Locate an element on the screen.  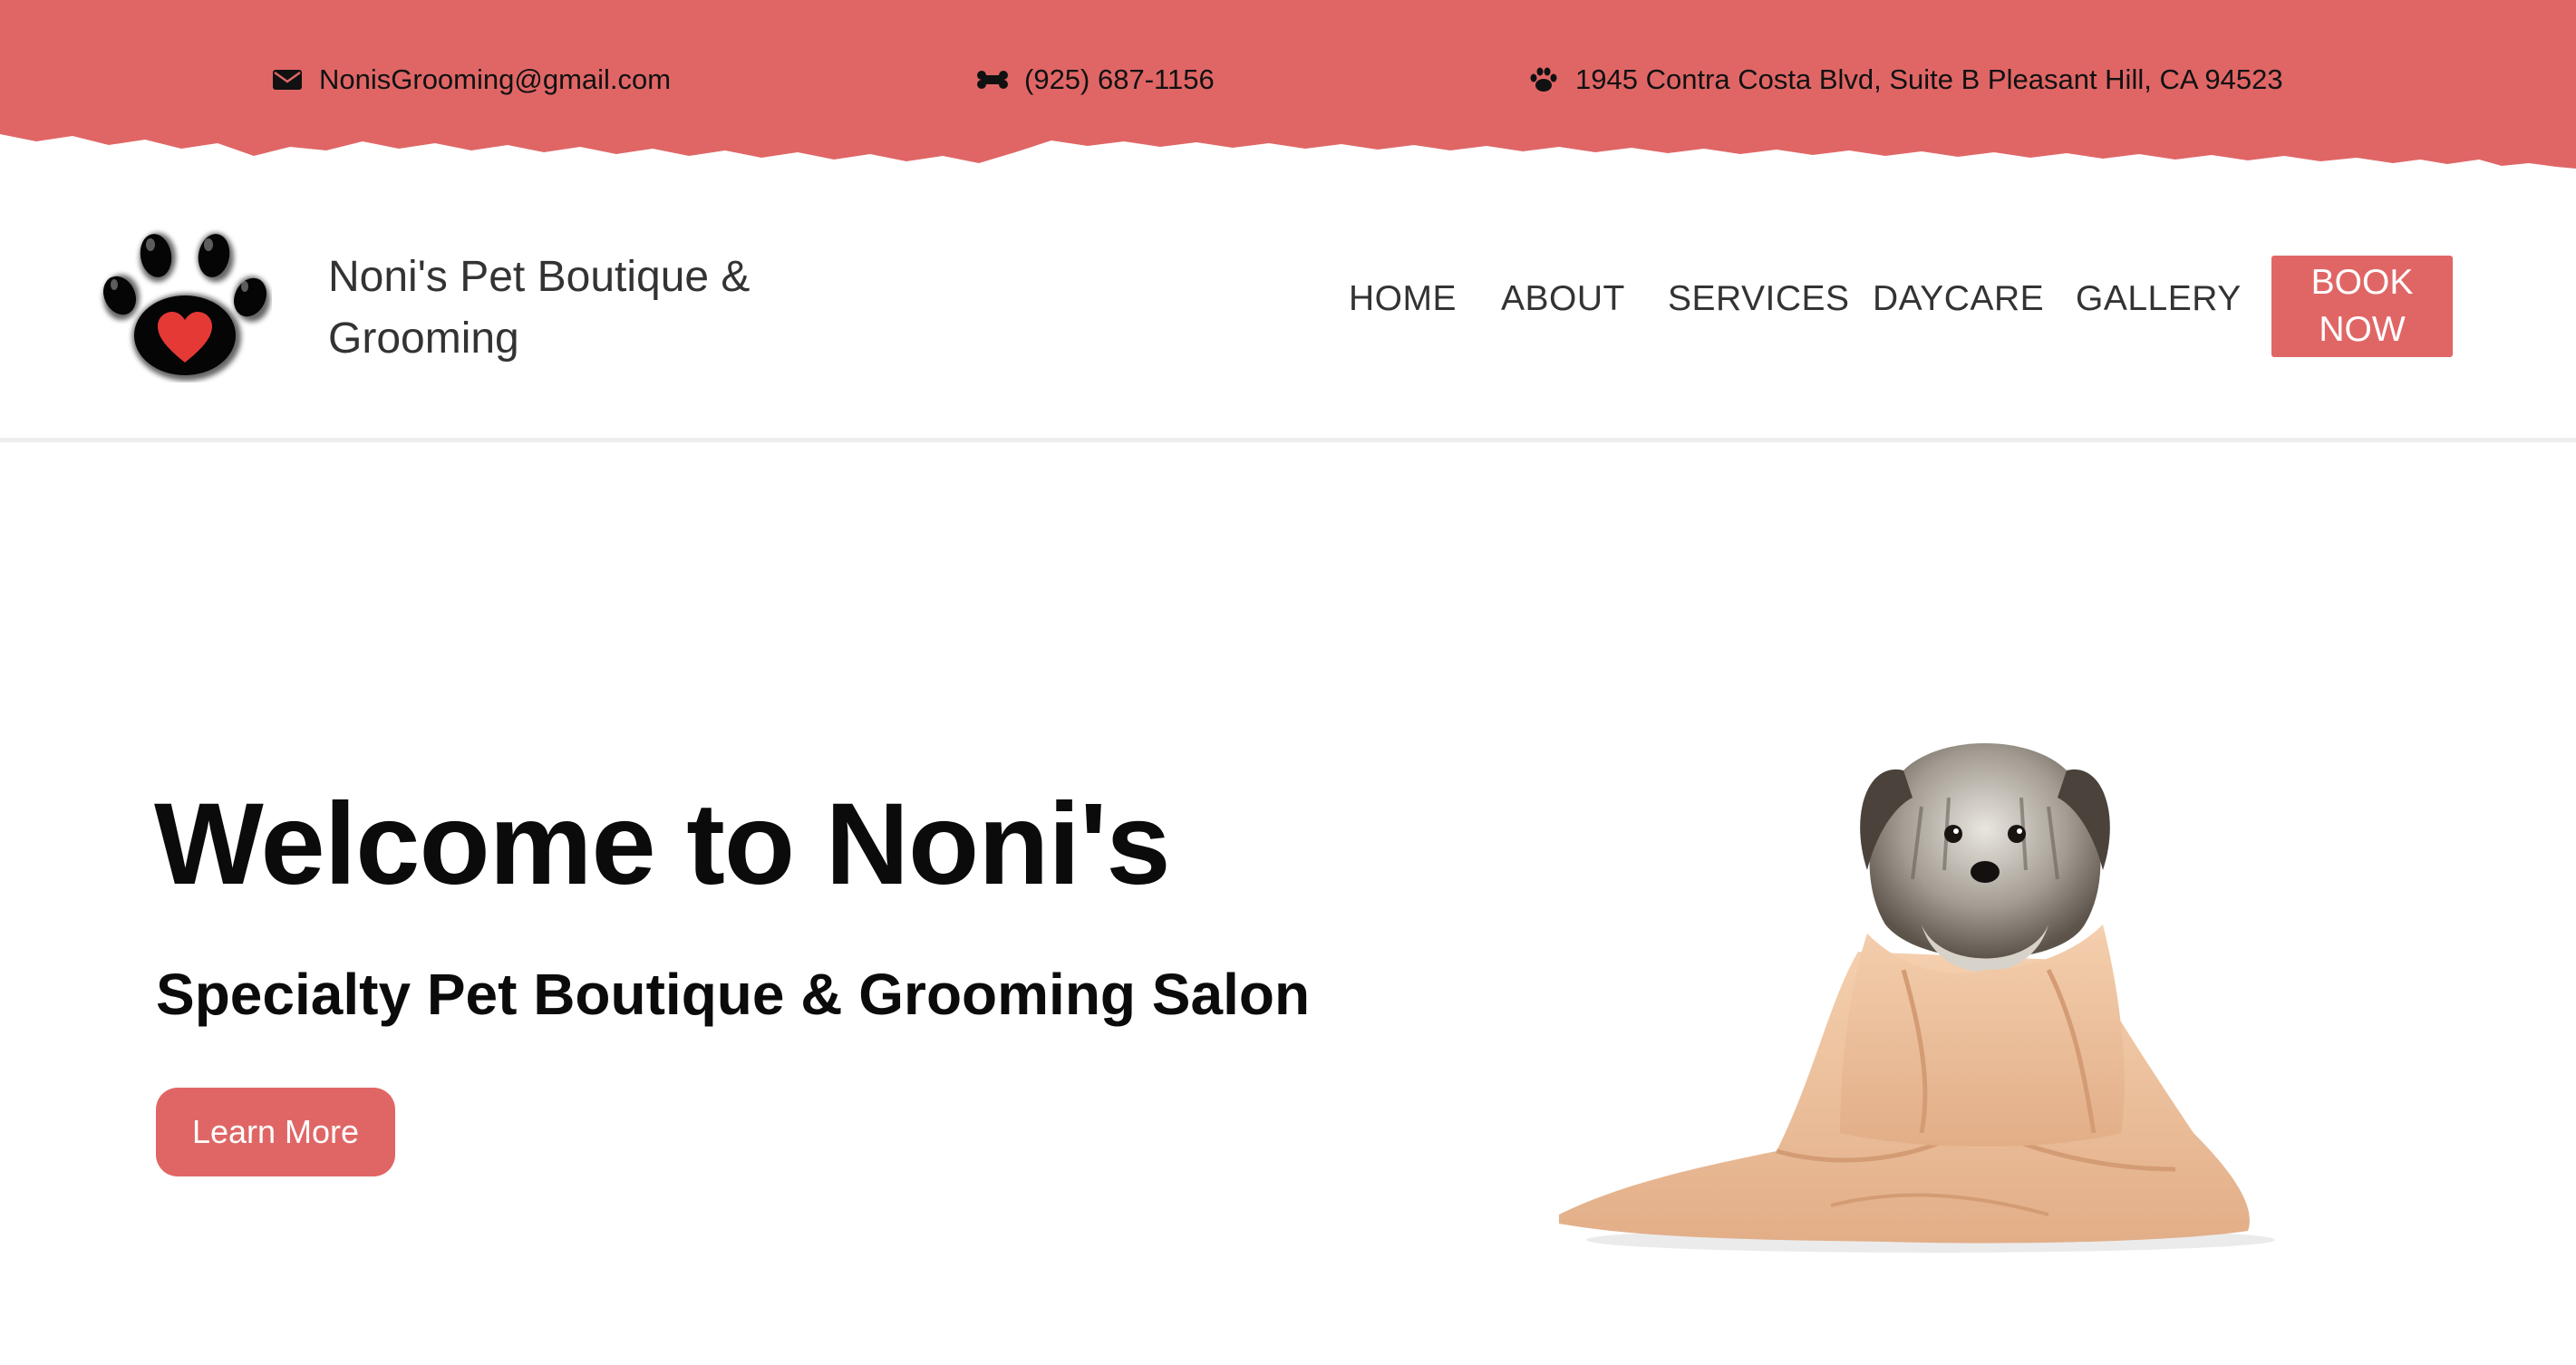
book-now-line1: BOOK is located at coordinates (2362, 282).